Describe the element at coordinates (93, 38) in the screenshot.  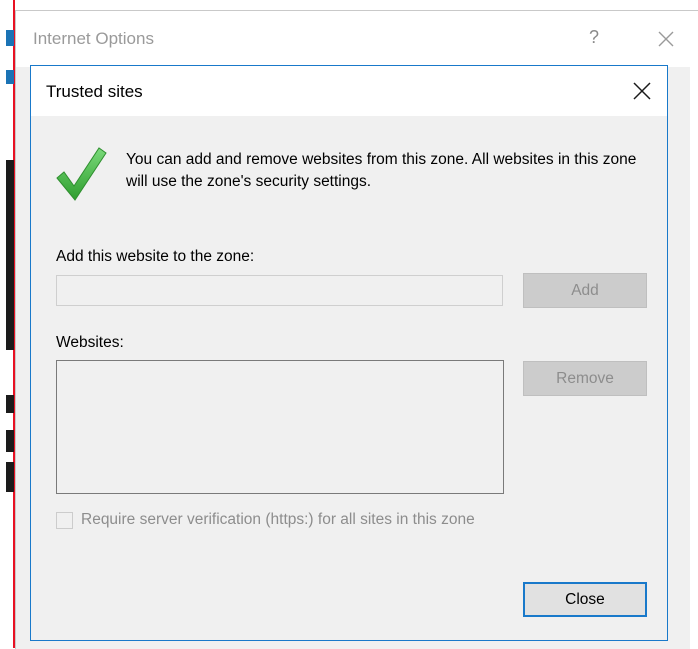
I see `parent-window-title: Internet Options` at that location.